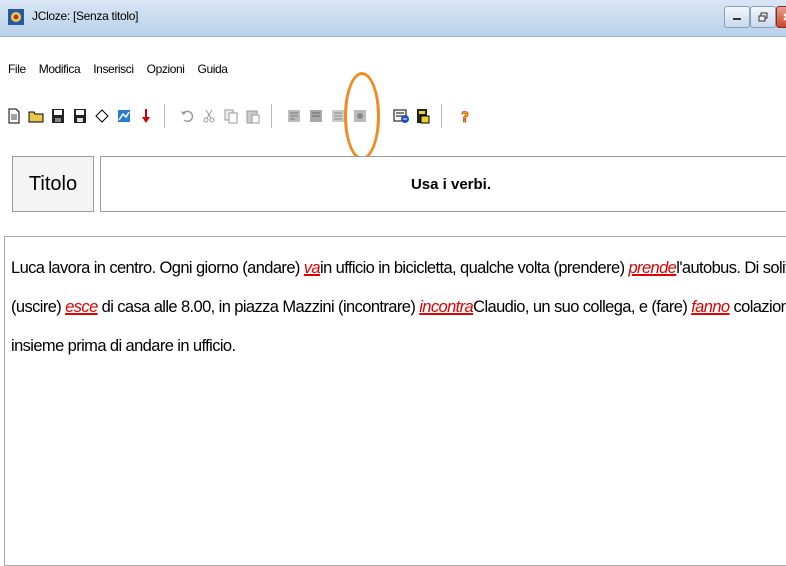 The height and width of the screenshot is (566, 786). I want to click on menu-opzioni: Opzioni, so click(164, 69).